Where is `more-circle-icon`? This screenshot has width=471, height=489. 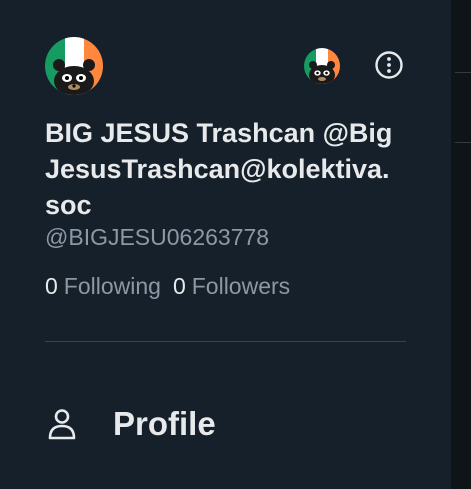
more-circle-icon is located at coordinates (389, 65).